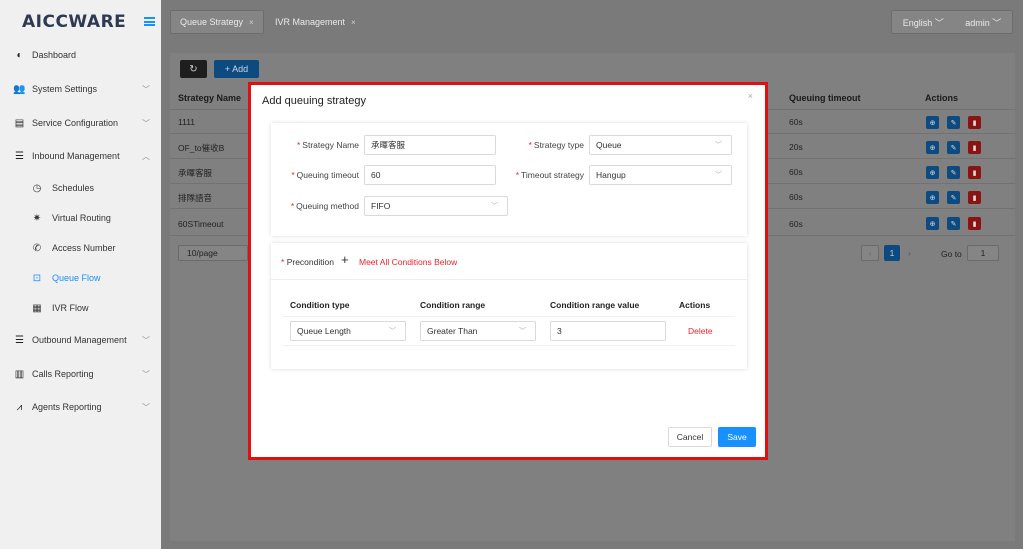 This screenshot has height=549, width=1023. I want to click on plus-icon: +, so click(345, 259).